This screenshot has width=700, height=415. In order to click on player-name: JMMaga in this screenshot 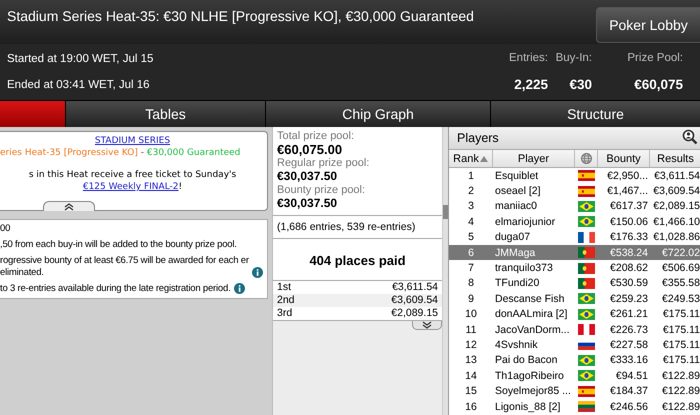, I will do `click(515, 252)`.